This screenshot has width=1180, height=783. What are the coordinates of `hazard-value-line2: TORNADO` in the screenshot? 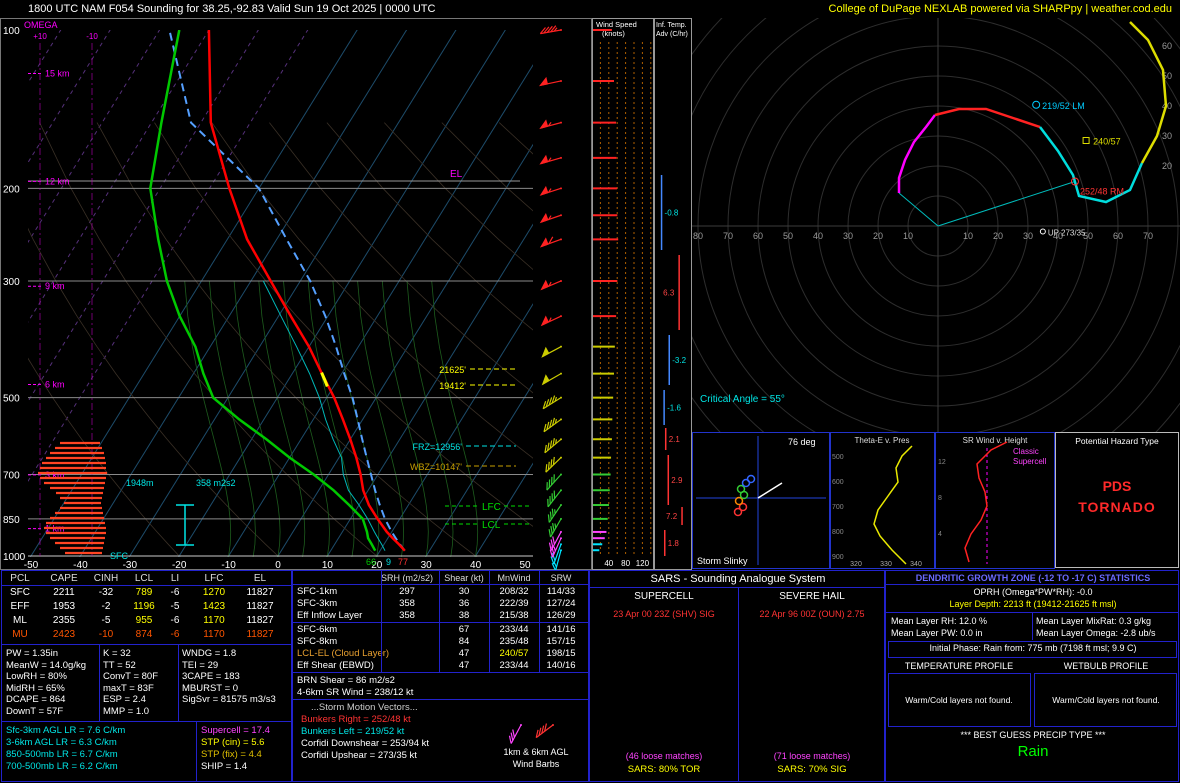 It's located at (1117, 507).